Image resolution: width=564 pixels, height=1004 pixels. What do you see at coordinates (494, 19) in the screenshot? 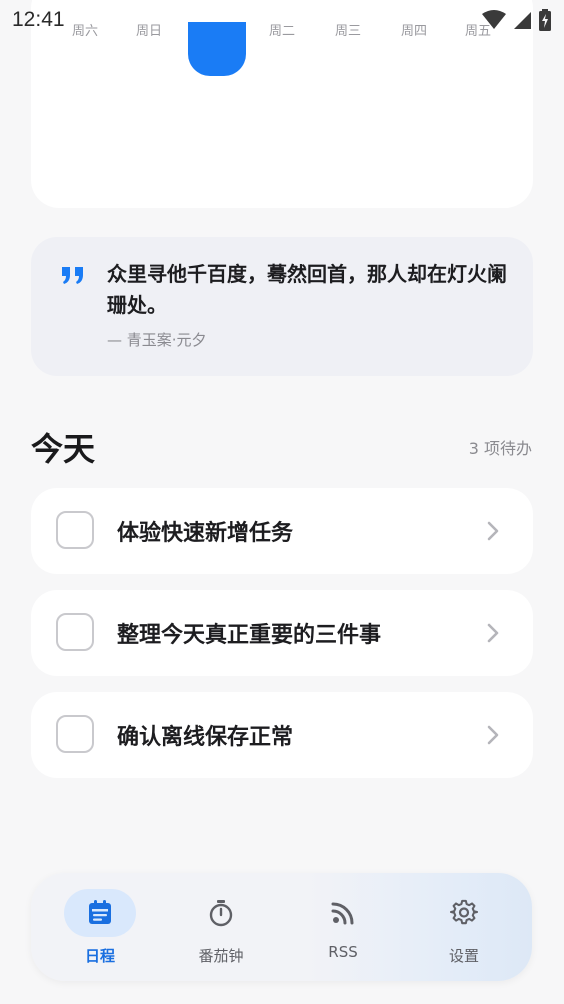
I see `wifi-icon` at bounding box center [494, 19].